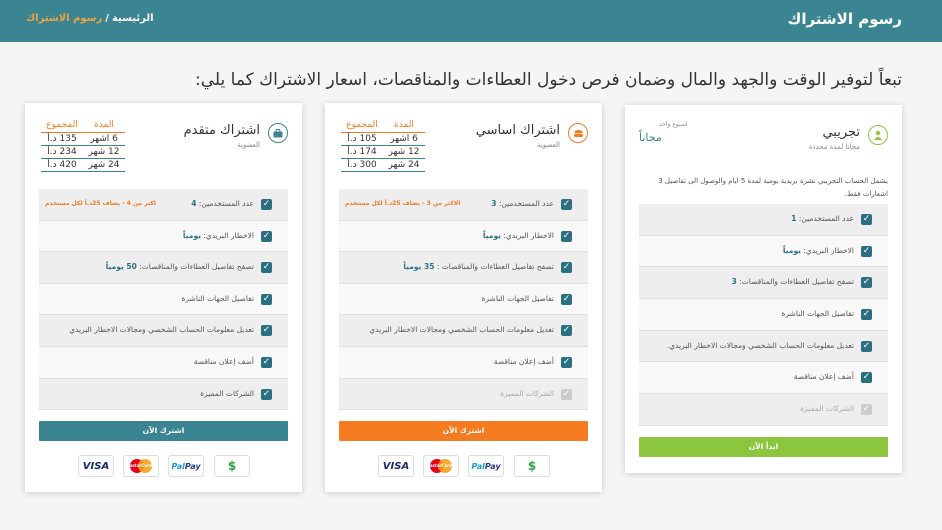 This screenshot has width=942, height=530. What do you see at coordinates (383, 152) in the screenshot?
I see `price-row: 12 شهر 174 د.أ` at bounding box center [383, 152].